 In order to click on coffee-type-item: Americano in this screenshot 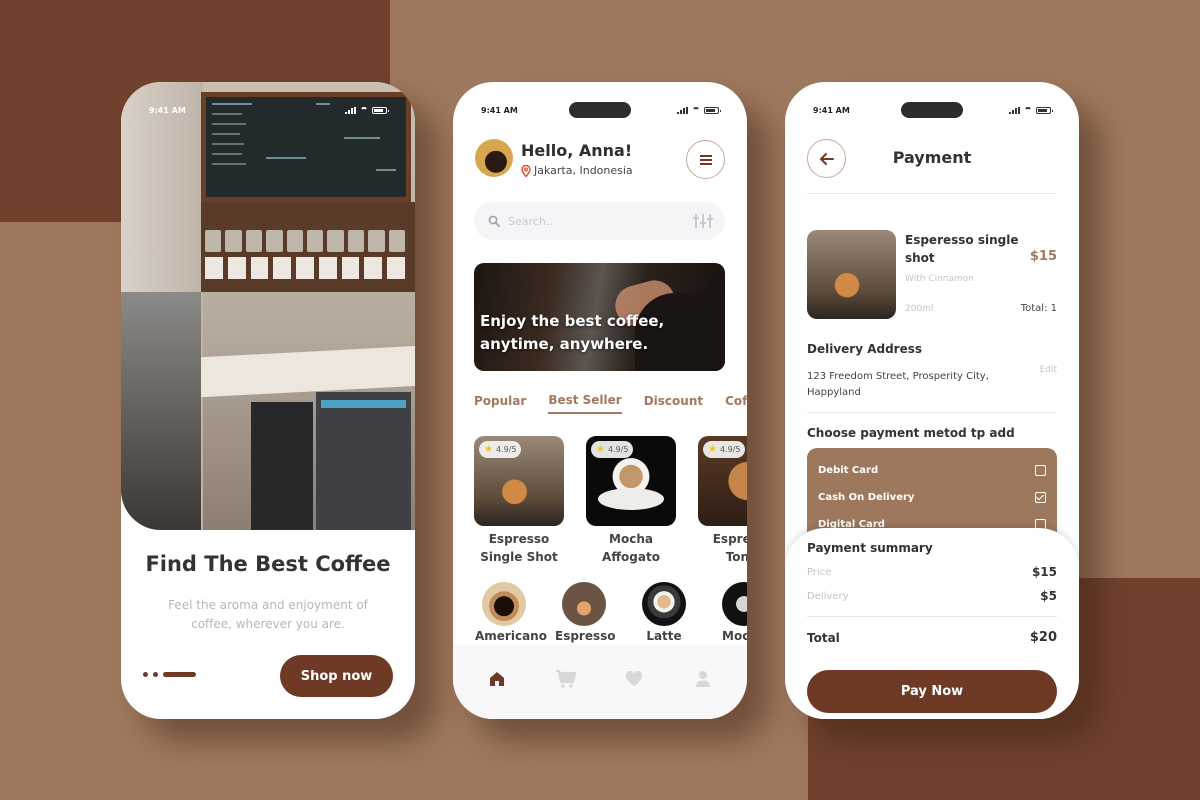, I will do `click(511, 612)`.